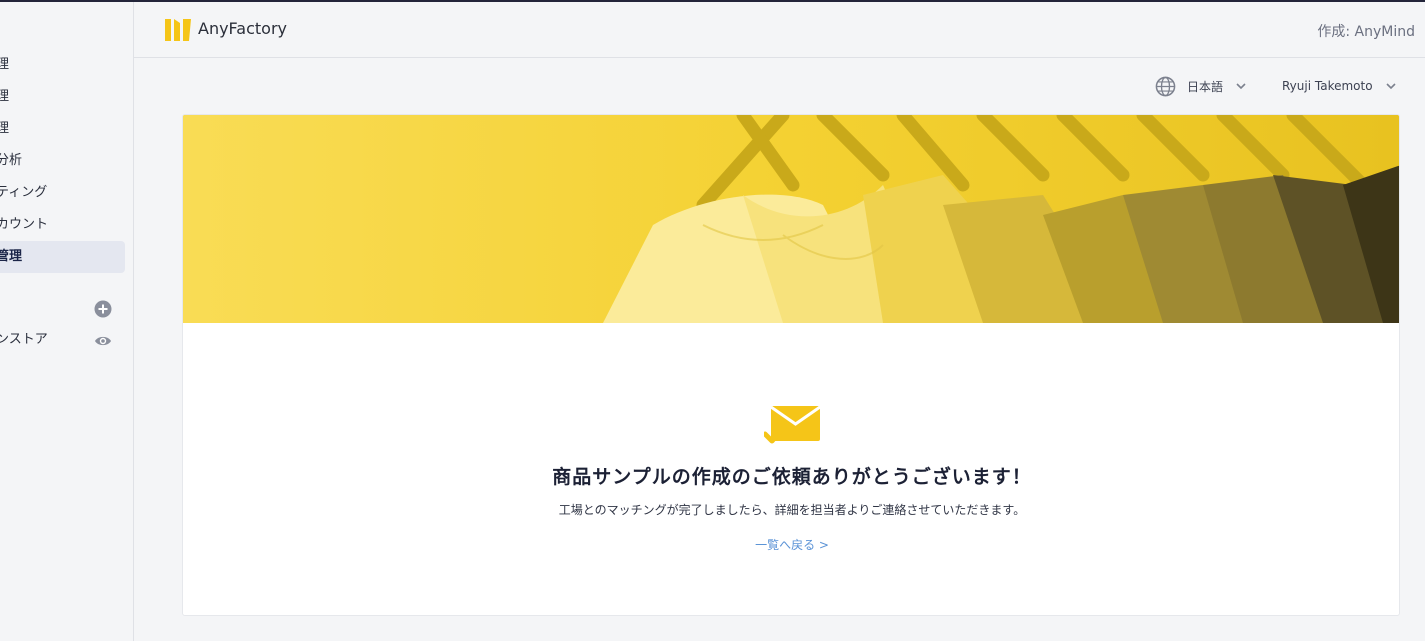 The image size is (1425, 641). What do you see at coordinates (67, 321) in the screenshot?
I see `sidebar: 理 理 理 分析 ティング カウント 管理 ンストア` at bounding box center [67, 321].